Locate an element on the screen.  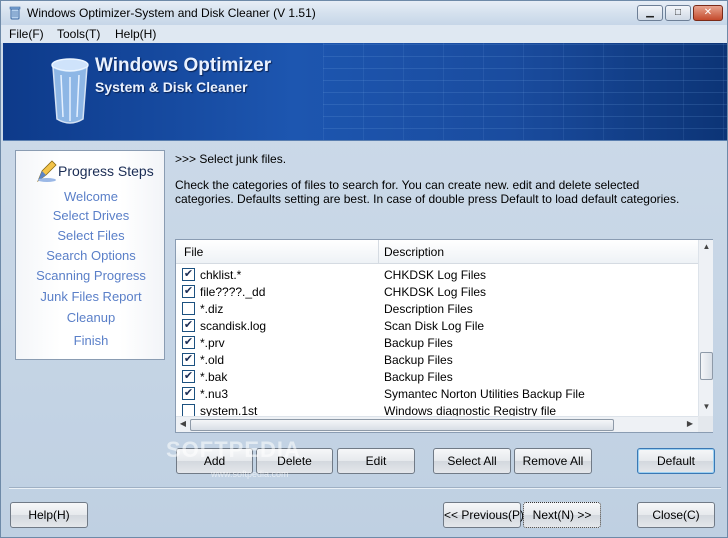
default-button: Default is located at coordinates (676, 461).